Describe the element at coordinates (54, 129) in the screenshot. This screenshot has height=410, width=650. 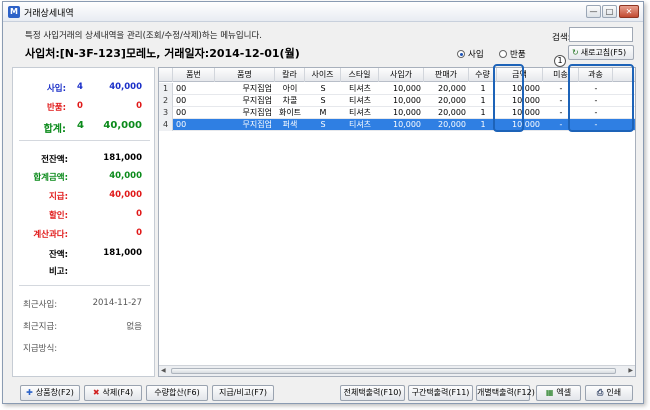
I see `summary-label: 합계:` at that location.